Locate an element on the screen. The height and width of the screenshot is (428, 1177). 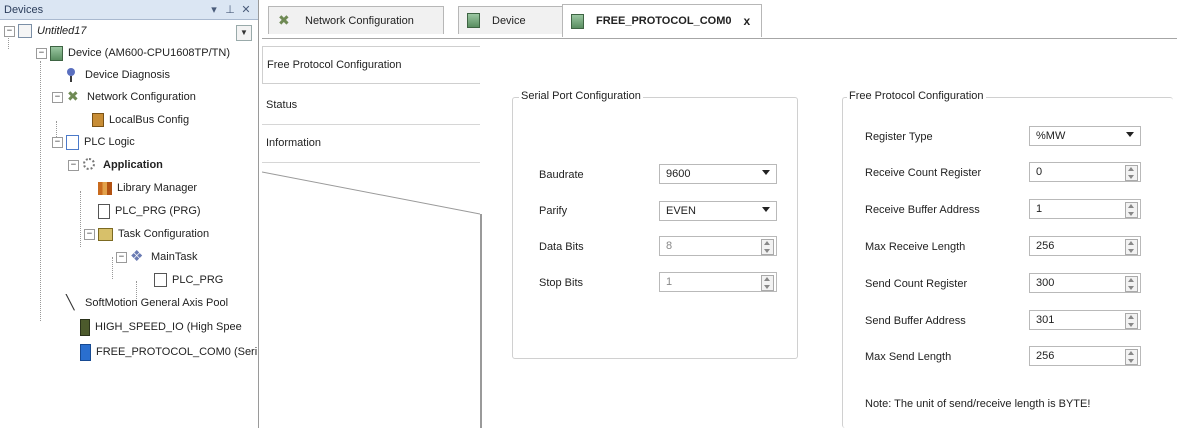
tree-item-device: − Device (AM600-CPU1608TP/TN) is located at coordinates (133, 53).